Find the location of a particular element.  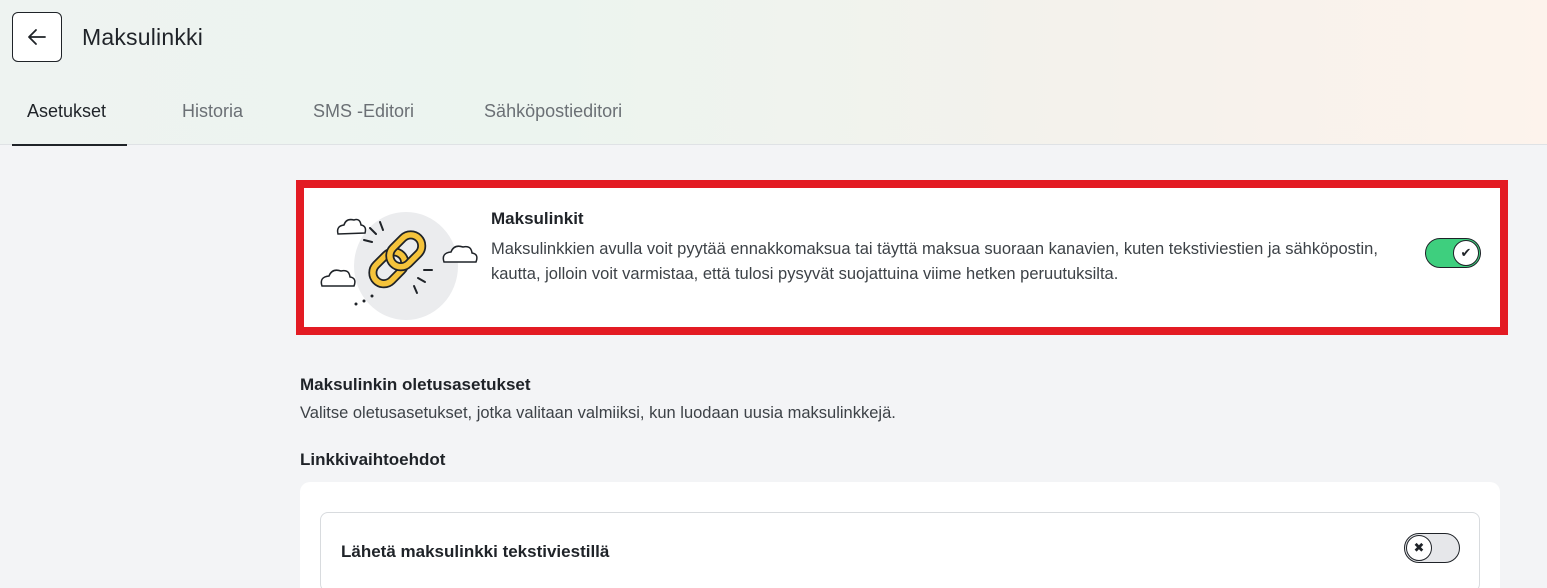

link-options-panel: Lähetä maksulinkki tekstiviestillä ✖ is located at coordinates (900, 535).